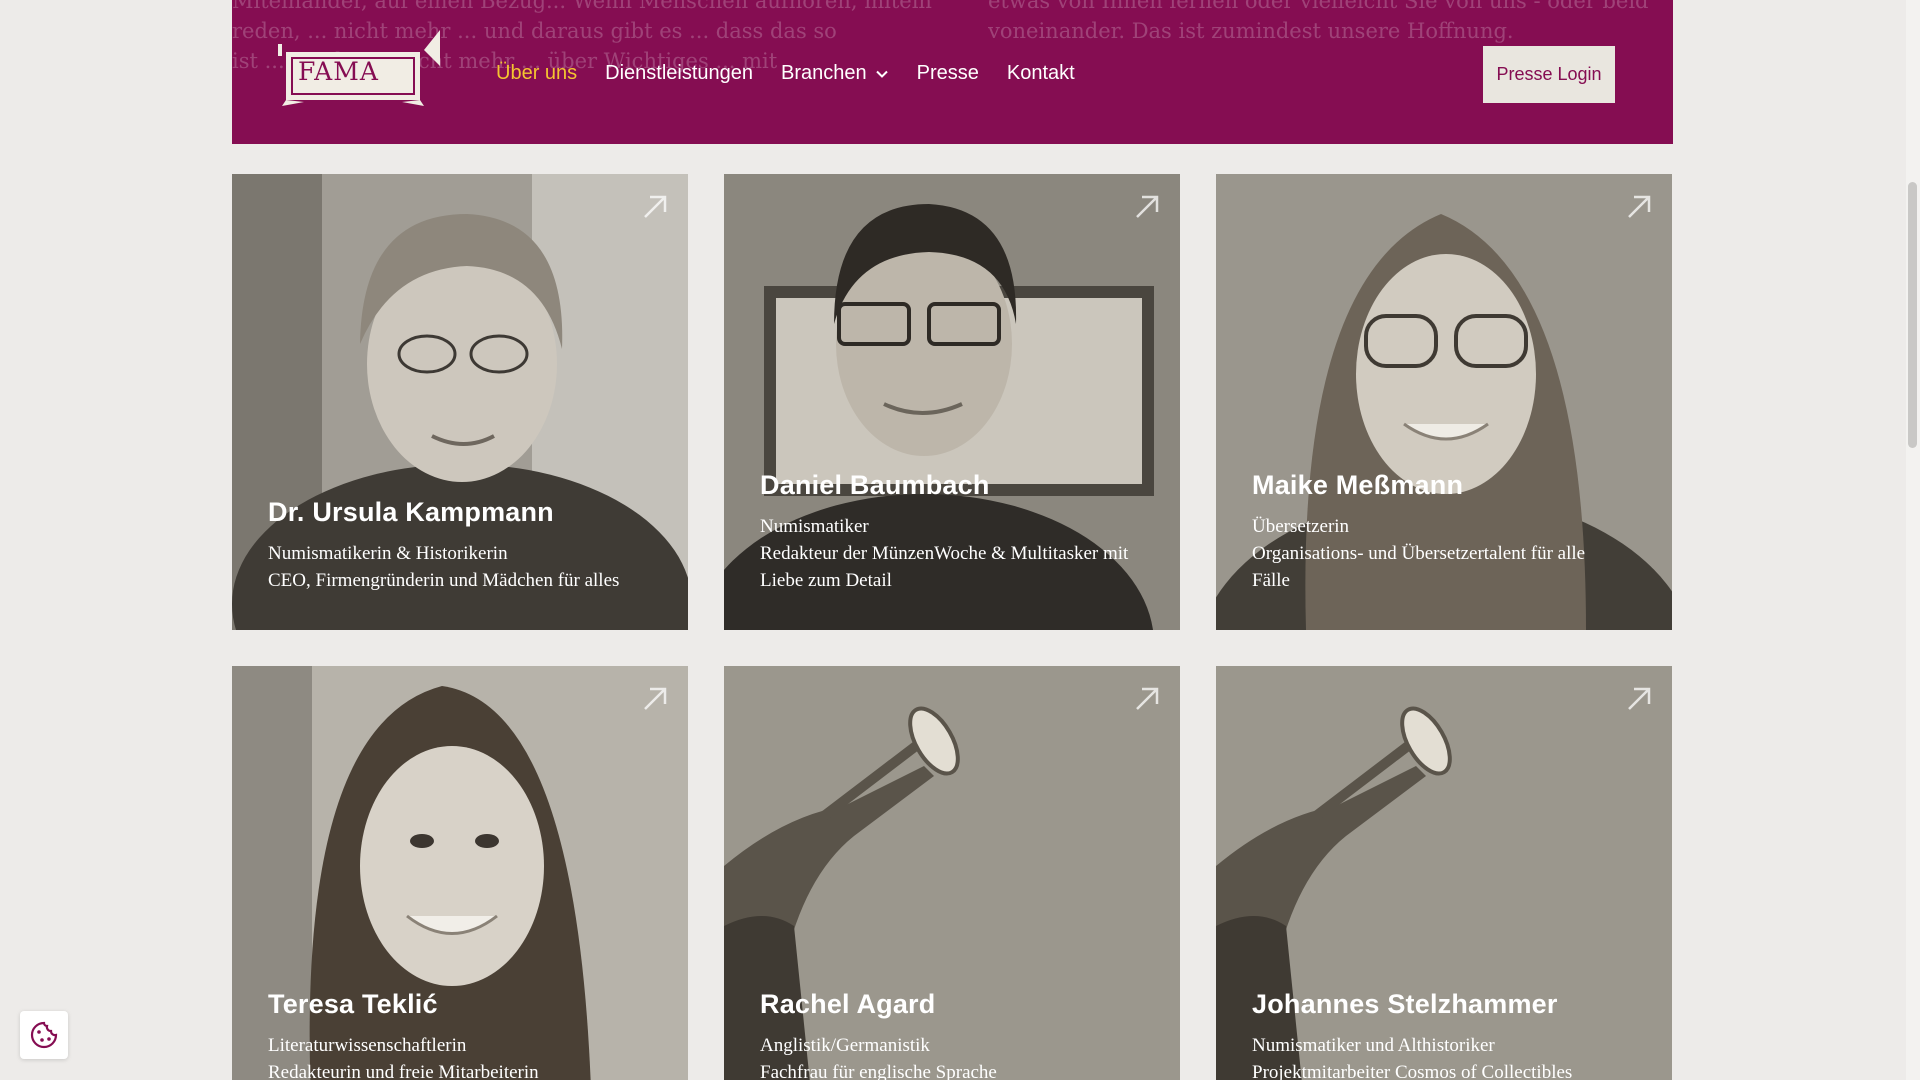  I want to click on team-member-role: Numismatiker, so click(814, 526).